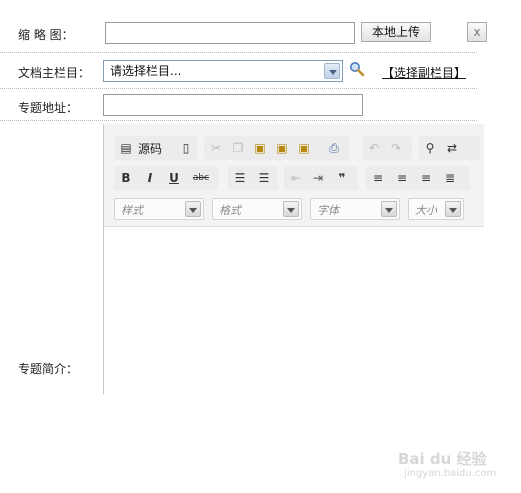  What do you see at coordinates (357, 69) in the screenshot?
I see `search-icon` at bounding box center [357, 69].